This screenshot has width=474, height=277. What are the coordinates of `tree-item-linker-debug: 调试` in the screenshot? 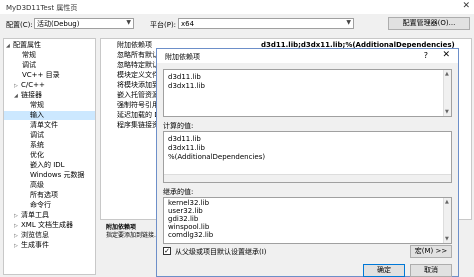 It's located at (37, 135).